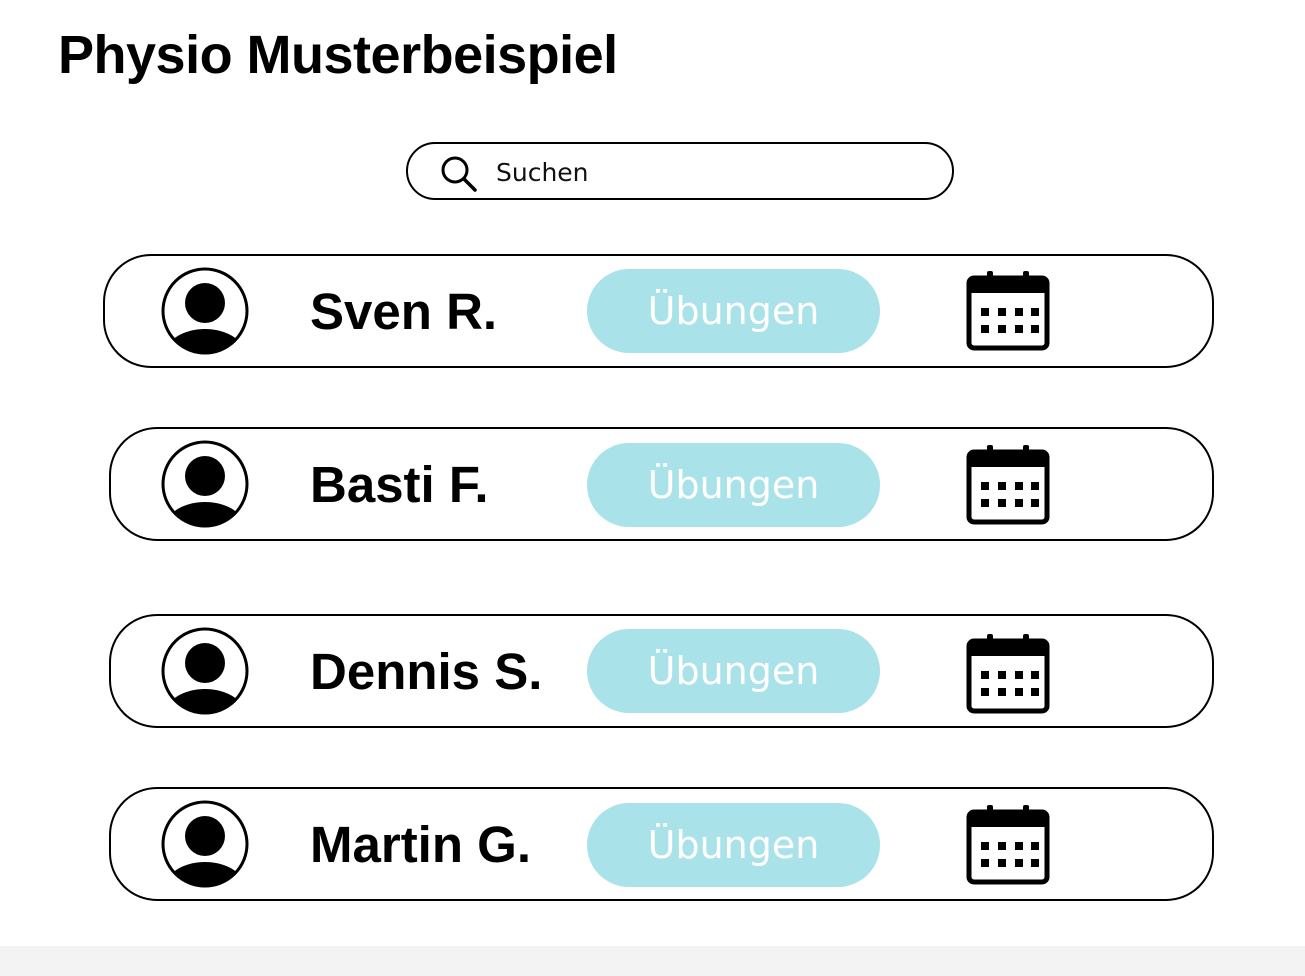  I want to click on search-bar, so click(680, 171).